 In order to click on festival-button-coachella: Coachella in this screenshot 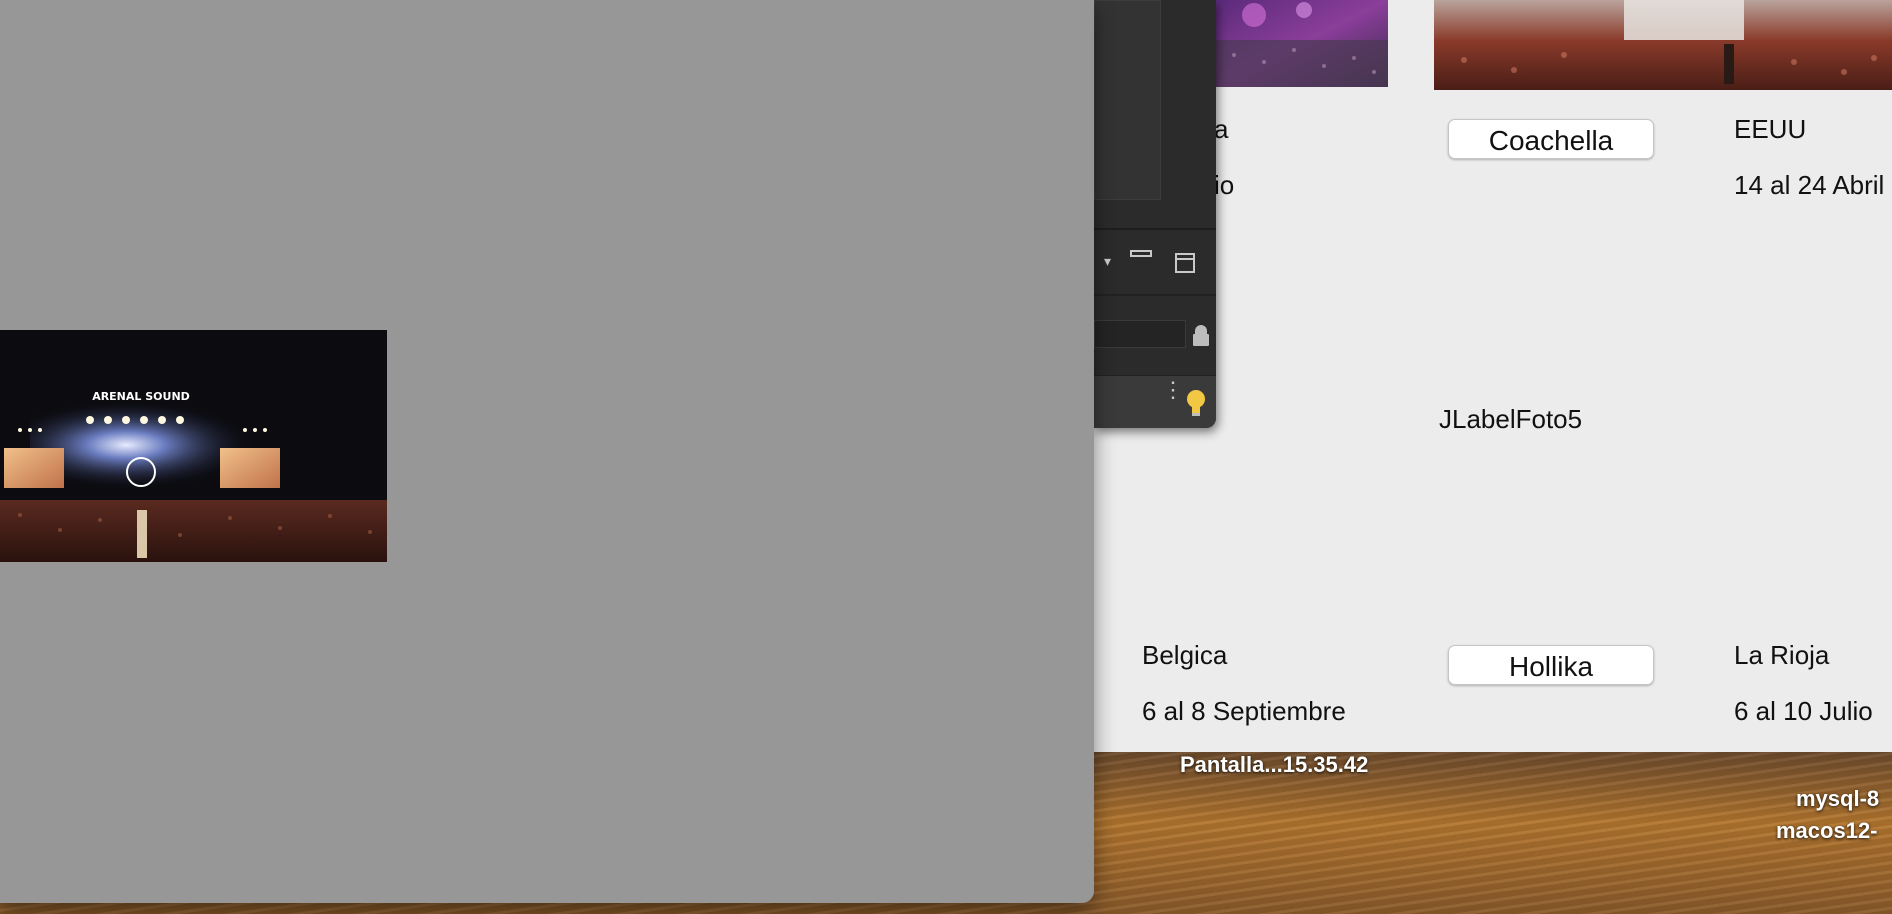, I will do `click(1551, 139)`.